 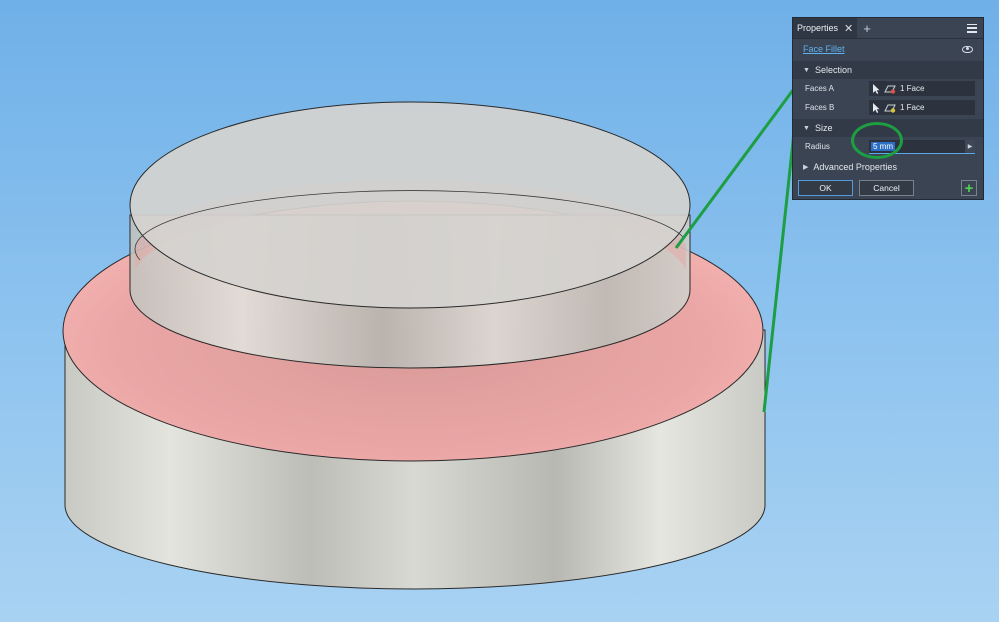 I want to click on section-advanced-label: Advanced Properties, so click(x=855, y=167).